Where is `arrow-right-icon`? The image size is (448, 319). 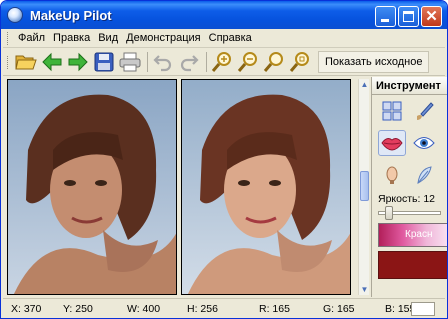 arrow-right-icon is located at coordinates (78, 62).